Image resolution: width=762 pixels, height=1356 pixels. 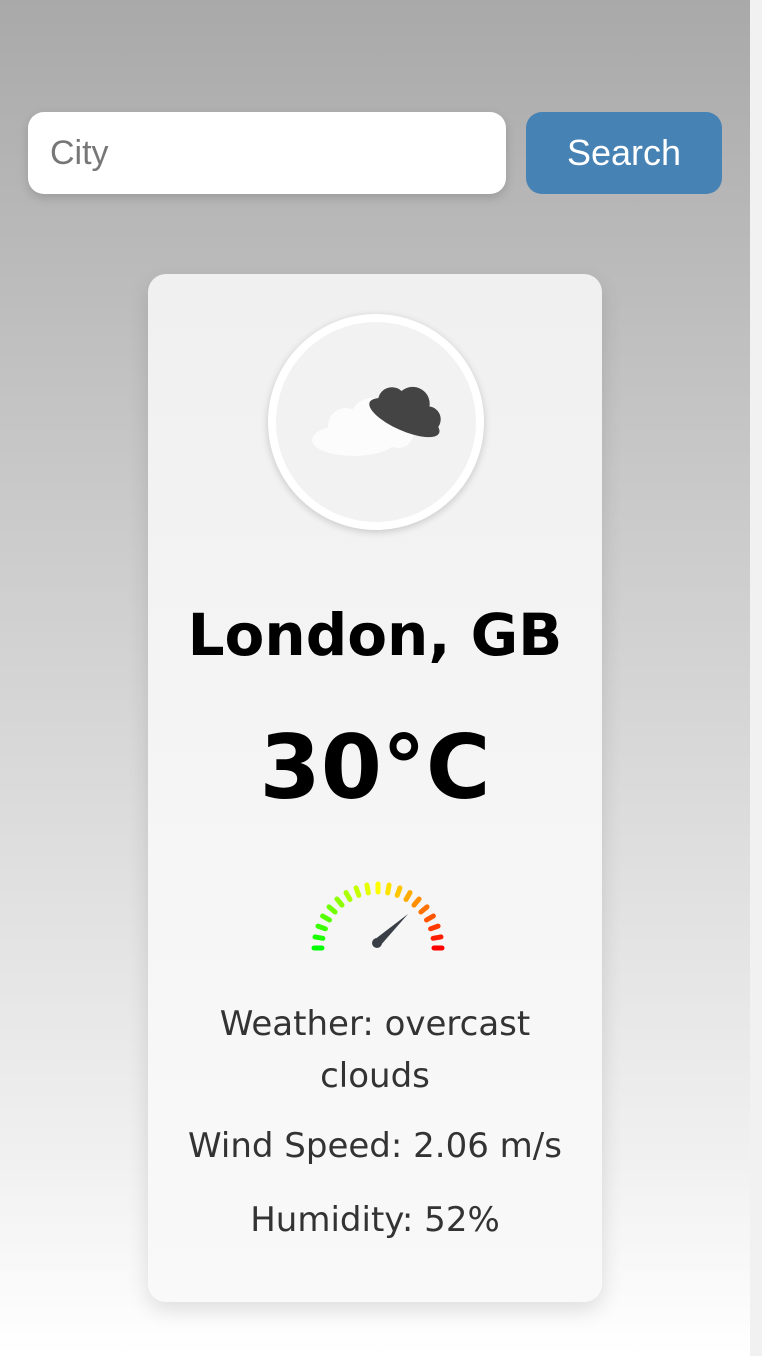 What do you see at coordinates (756, 678) in the screenshot?
I see `scrollbar-track` at bounding box center [756, 678].